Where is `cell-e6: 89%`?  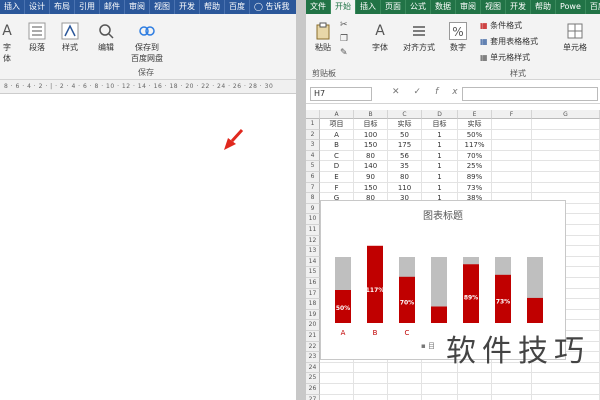 cell-e6: 89% is located at coordinates (475, 177).